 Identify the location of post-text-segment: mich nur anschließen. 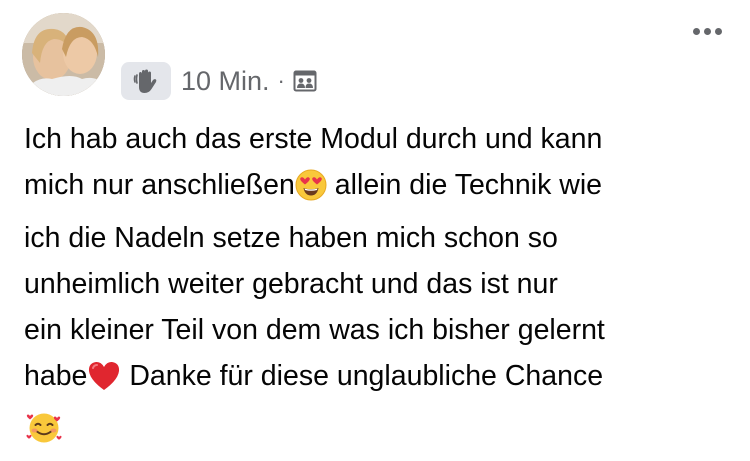
(159, 185).